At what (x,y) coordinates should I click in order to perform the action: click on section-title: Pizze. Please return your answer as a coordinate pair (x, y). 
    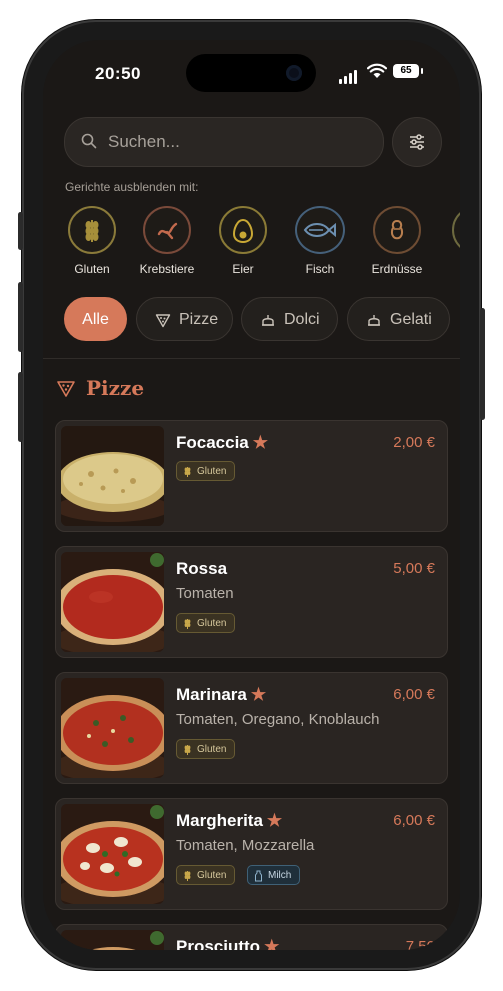
    Looking at the image, I should click on (115, 388).